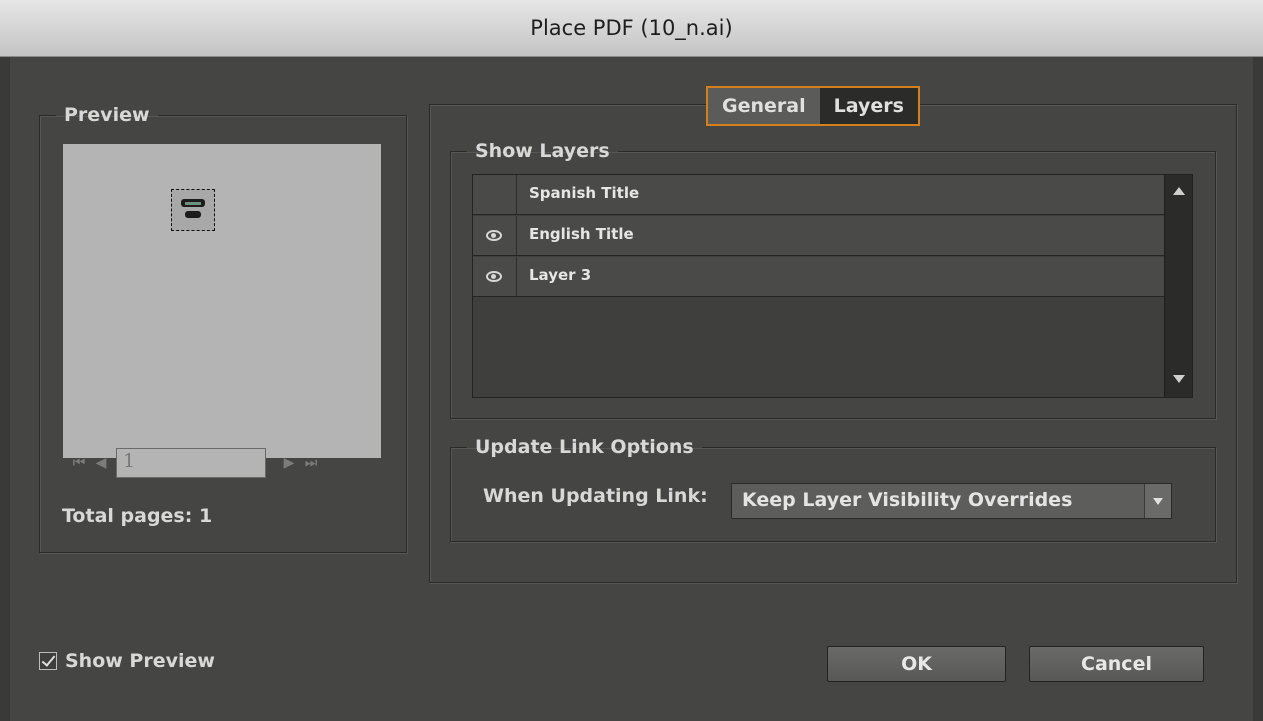 Image resolution: width=1263 pixels, height=721 pixels. Describe the element at coordinates (764, 106) in the screenshot. I see `tab-general: General` at that location.